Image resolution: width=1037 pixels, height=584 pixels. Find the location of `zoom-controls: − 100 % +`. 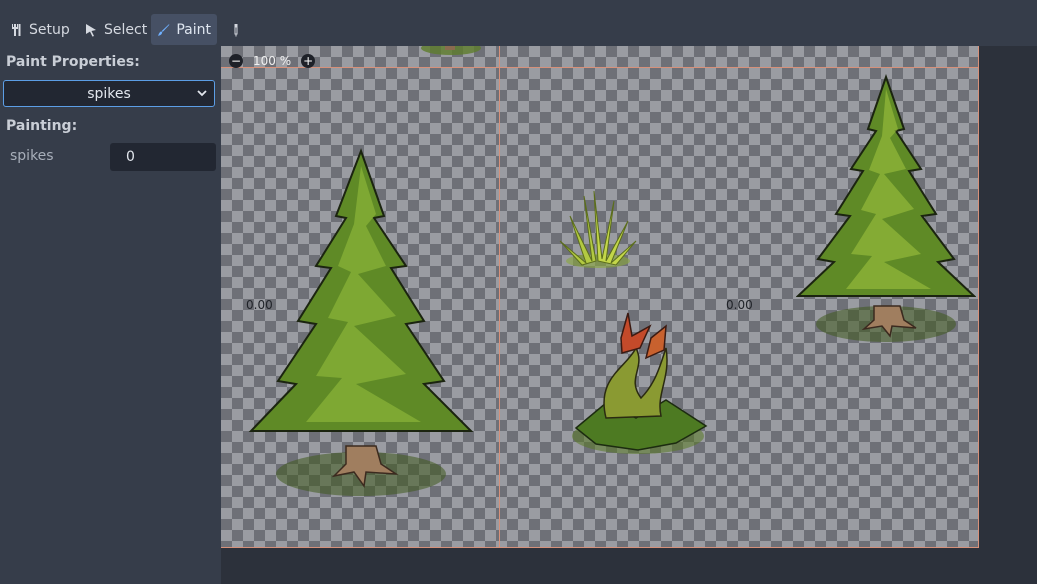

zoom-controls: − 100 % + is located at coordinates (272, 61).